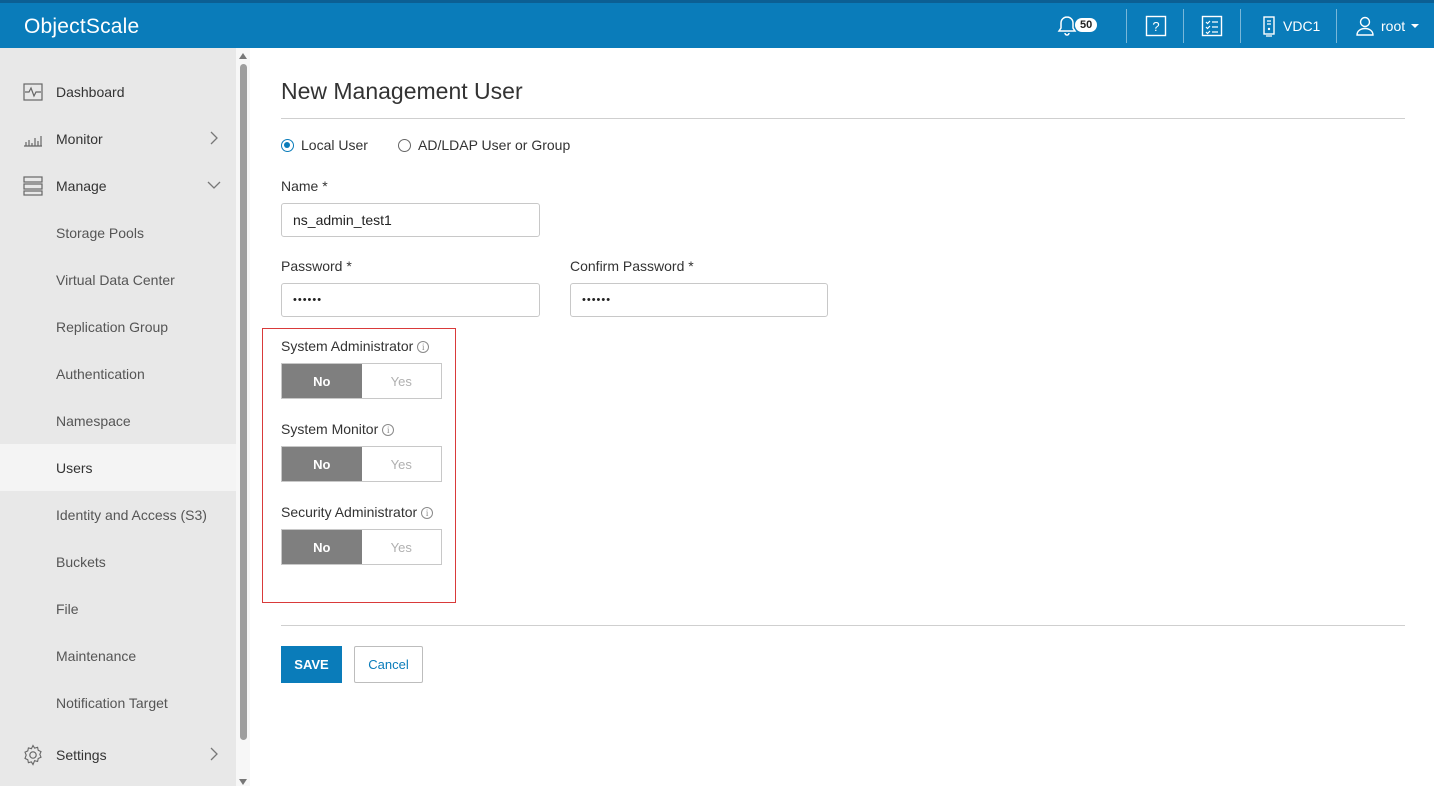  Describe the element at coordinates (287, 145) in the screenshot. I see `radio-checked-icon` at that location.